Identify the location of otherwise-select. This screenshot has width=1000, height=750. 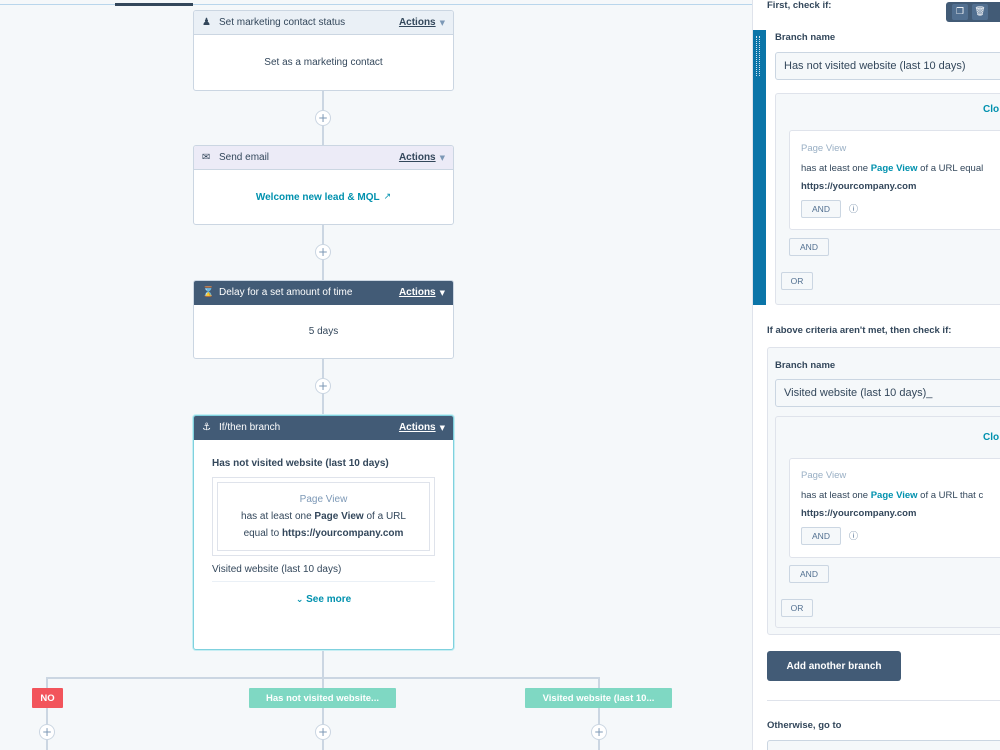
(883, 745).